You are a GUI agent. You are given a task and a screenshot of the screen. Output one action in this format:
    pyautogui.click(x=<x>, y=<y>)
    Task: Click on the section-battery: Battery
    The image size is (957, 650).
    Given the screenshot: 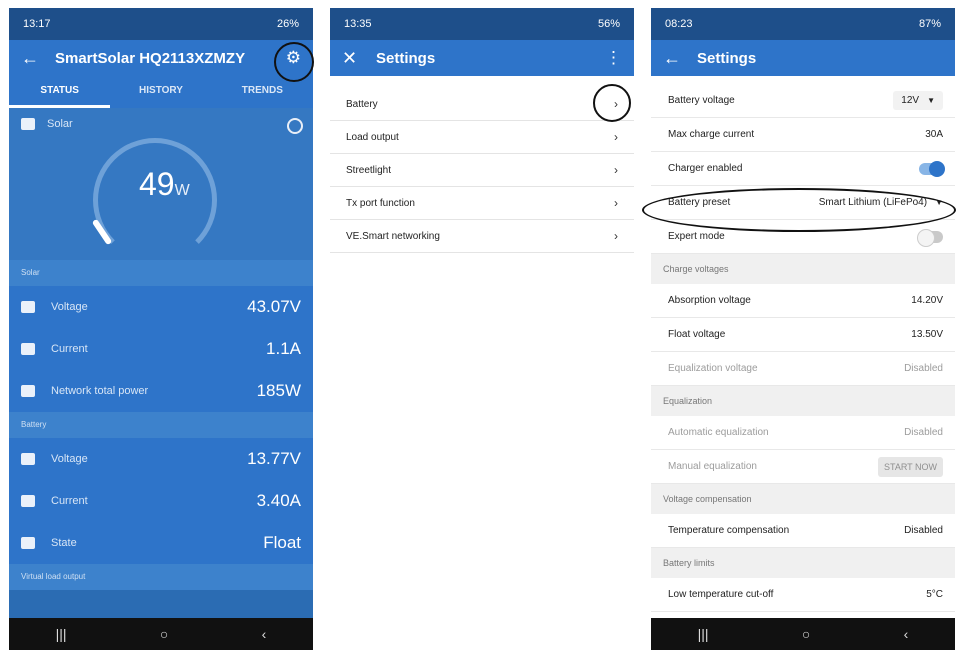 What is the action you would take?
    pyautogui.click(x=161, y=425)
    